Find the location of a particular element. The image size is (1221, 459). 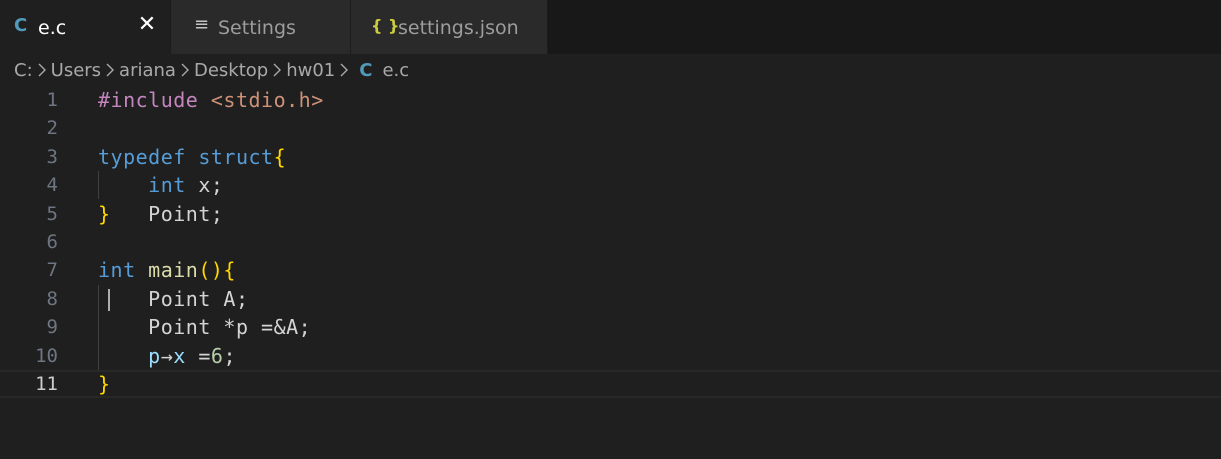

code-line: 9 Point *p =&A; is located at coordinates (610, 327).